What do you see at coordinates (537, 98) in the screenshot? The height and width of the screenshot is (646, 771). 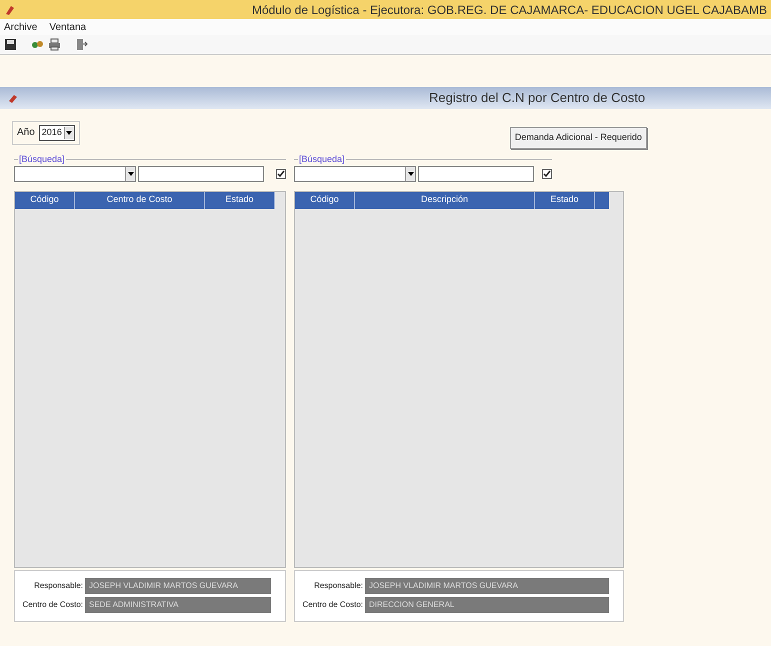 I see `form-title: Registro del C.N por Centro de Costo` at bounding box center [537, 98].